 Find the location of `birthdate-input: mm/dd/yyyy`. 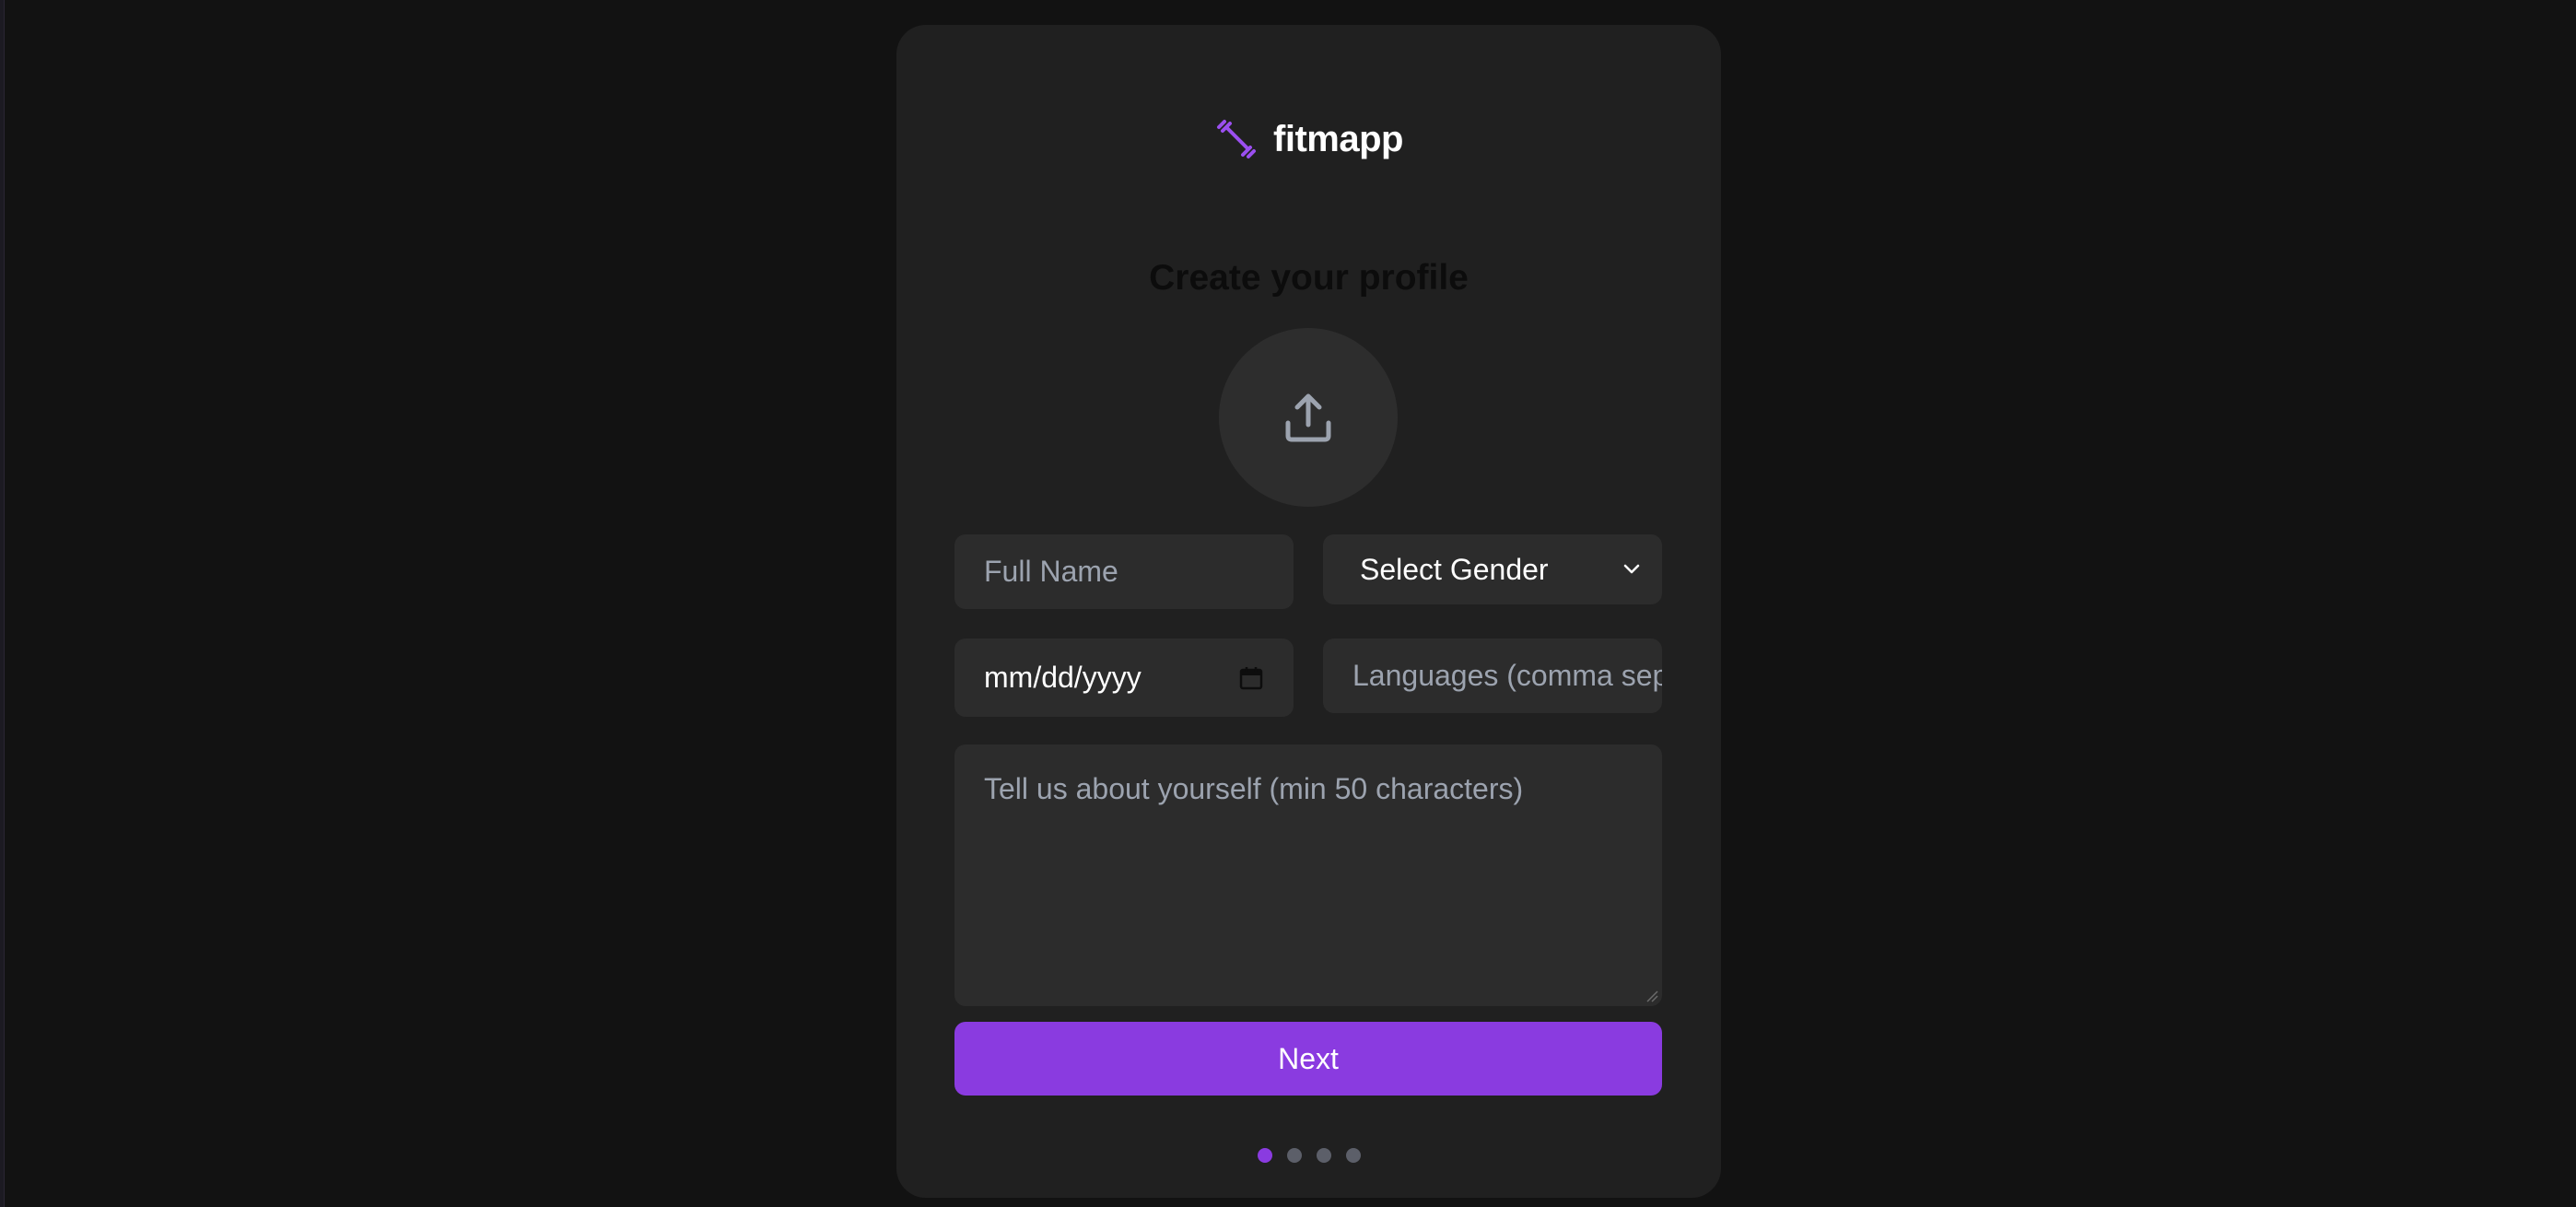

birthdate-input: mm/dd/yyyy is located at coordinates (1124, 678).